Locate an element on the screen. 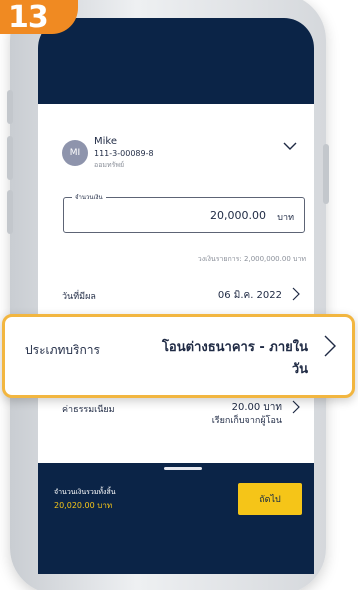  chevron-down-icon is located at coordinates (290, 146).